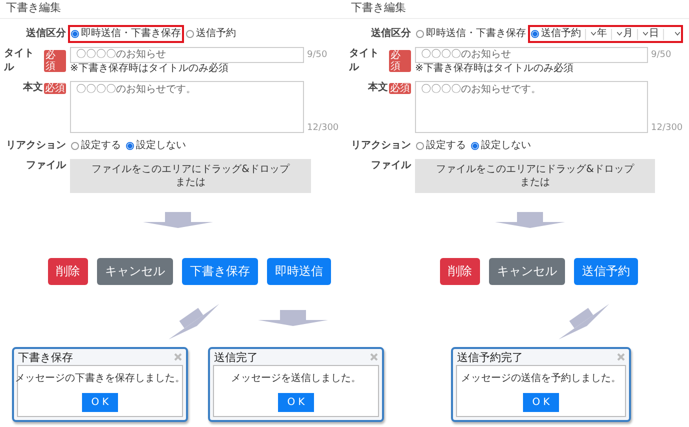  What do you see at coordinates (490, 357) in the screenshot?
I see `dialog-title: 送信予約完了` at bounding box center [490, 357].